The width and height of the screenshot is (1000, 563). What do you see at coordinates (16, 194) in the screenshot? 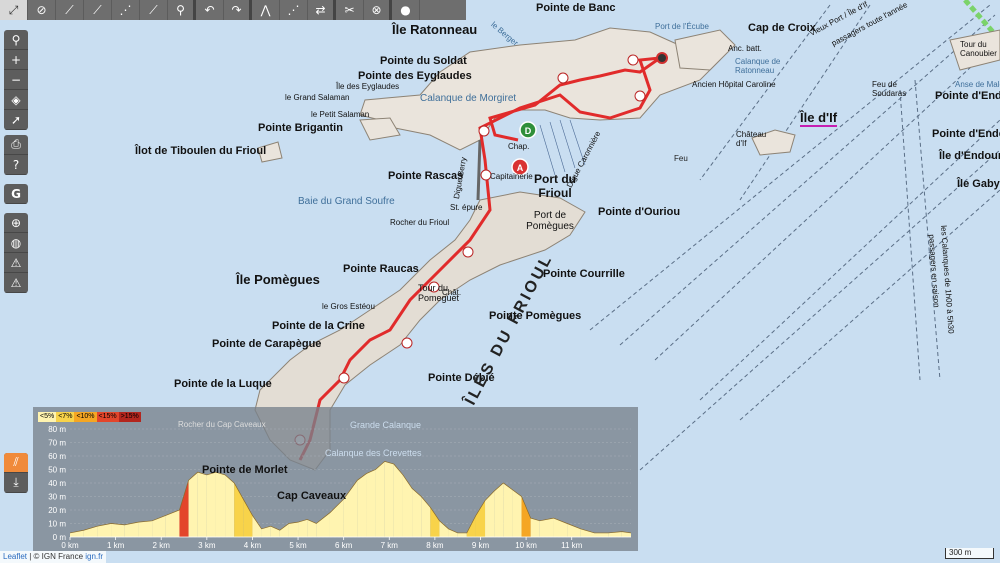
I see `google-icon: G` at bounding box center [16, 194].